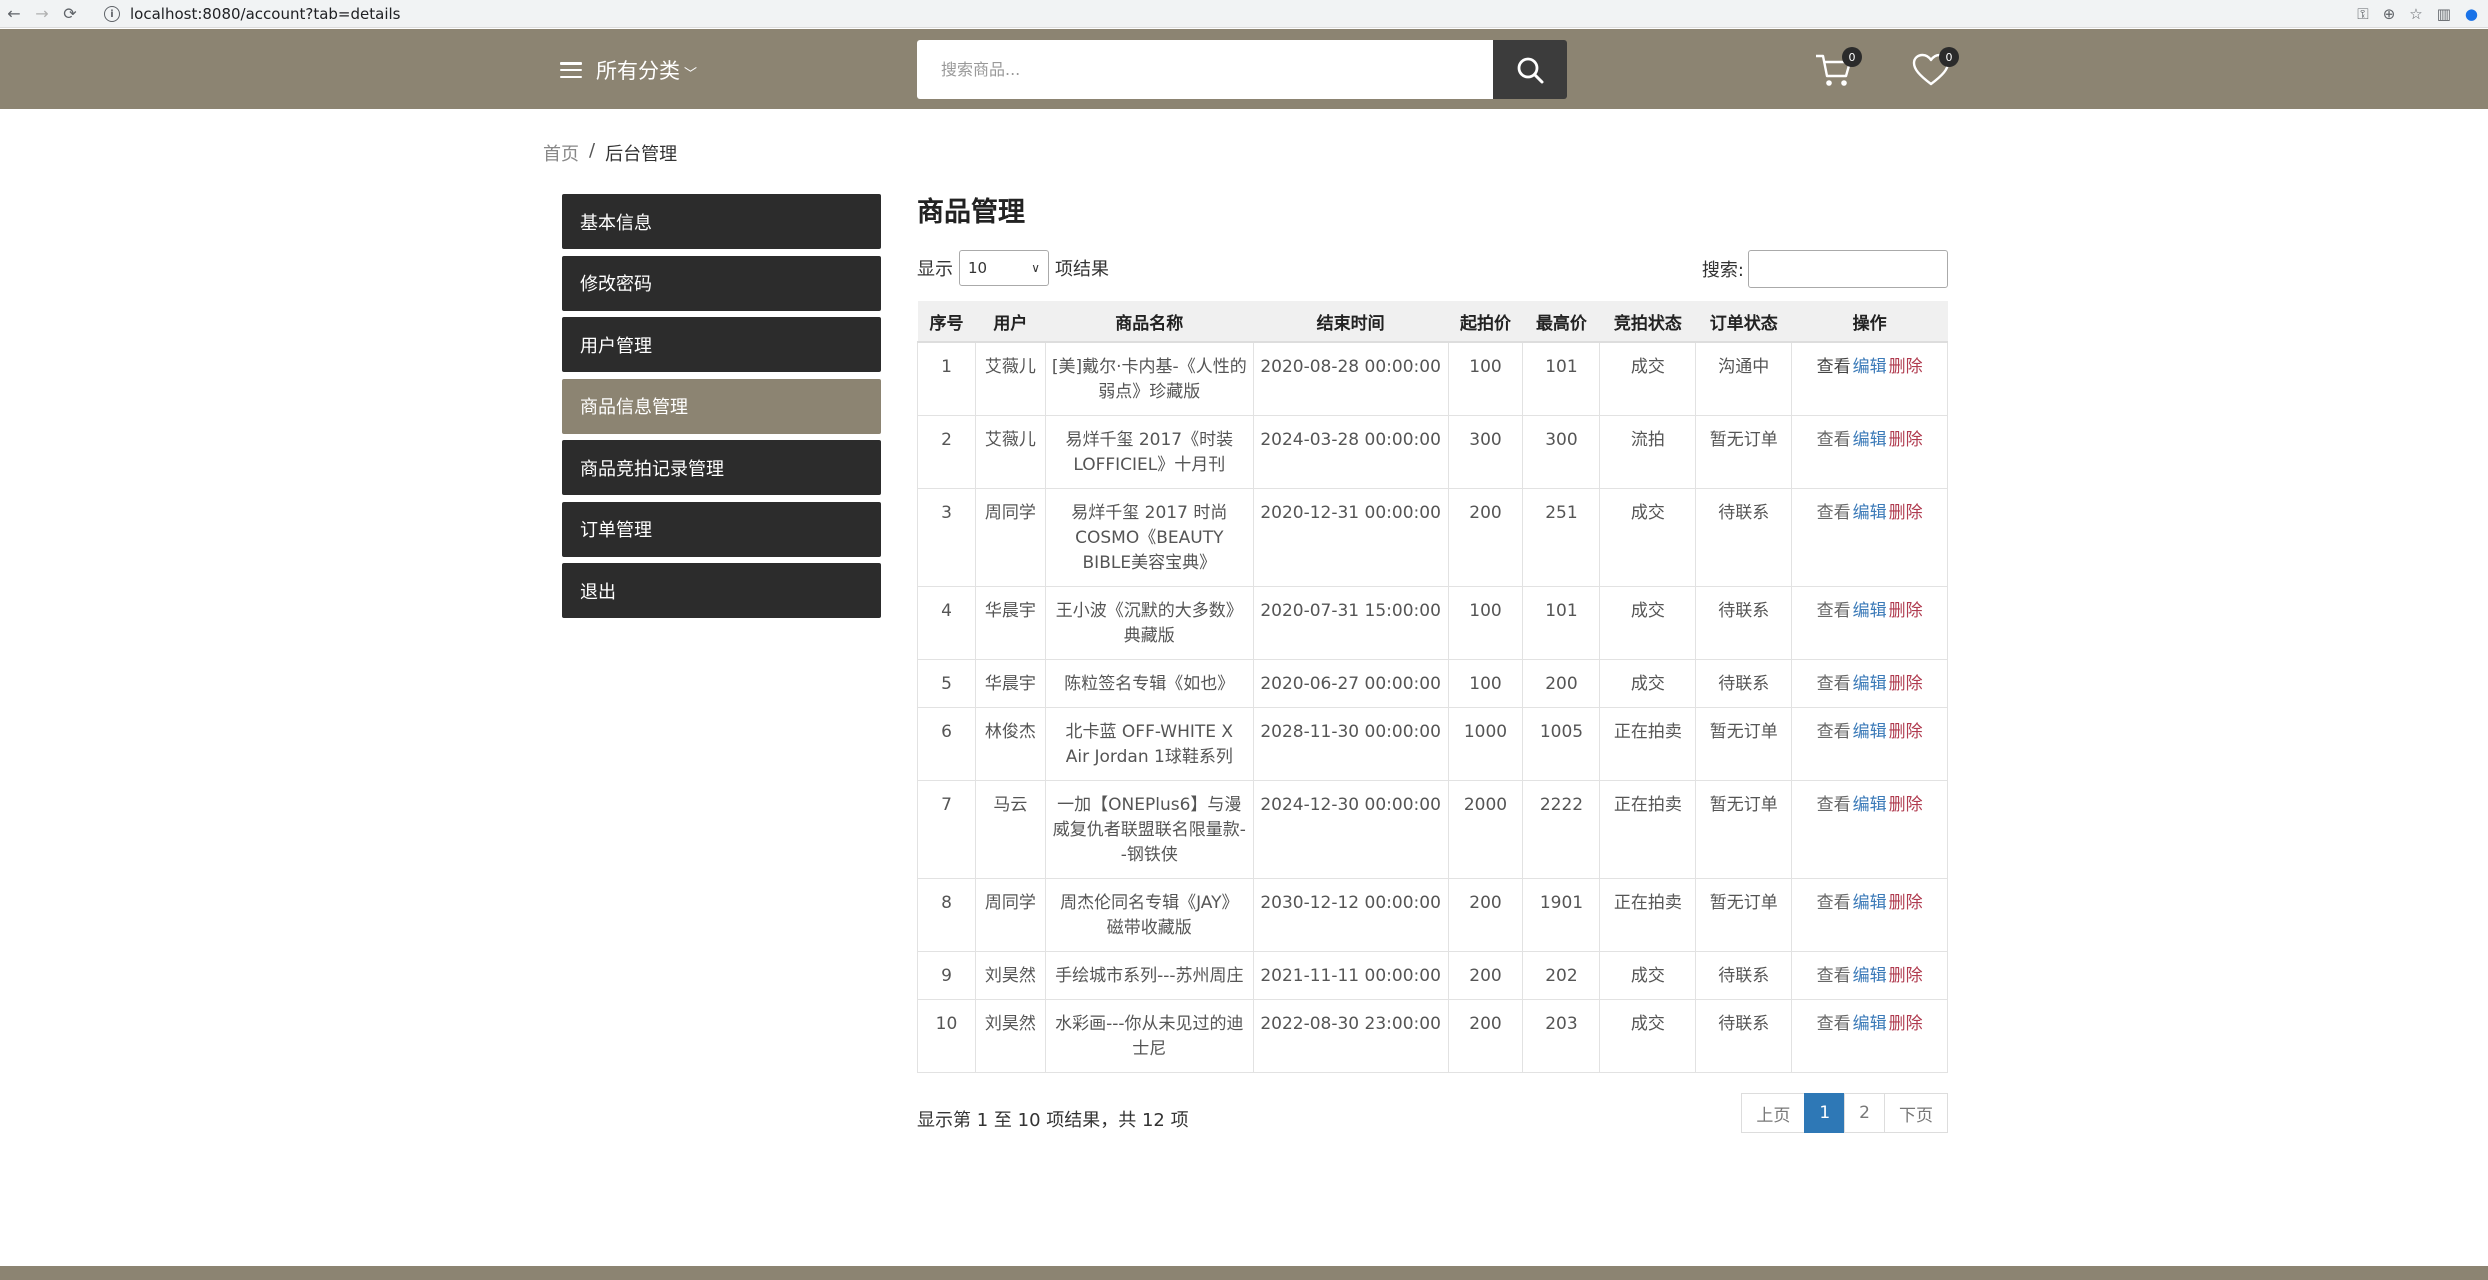  I want to click on forward-icon: →, so click(42, 14).